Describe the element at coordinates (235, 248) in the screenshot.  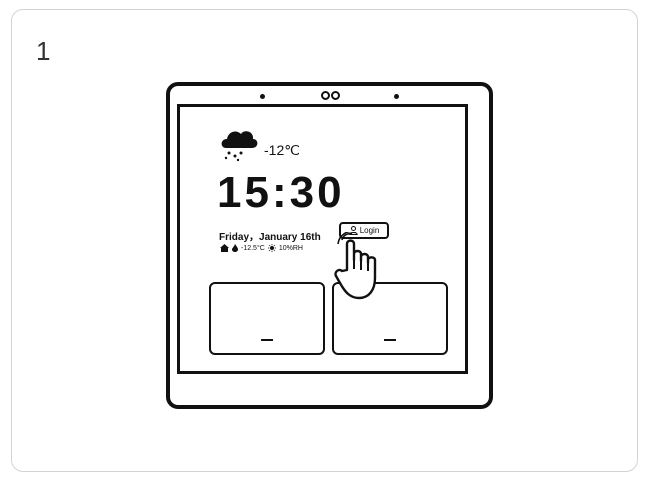
I see `flame-icon` at that location.